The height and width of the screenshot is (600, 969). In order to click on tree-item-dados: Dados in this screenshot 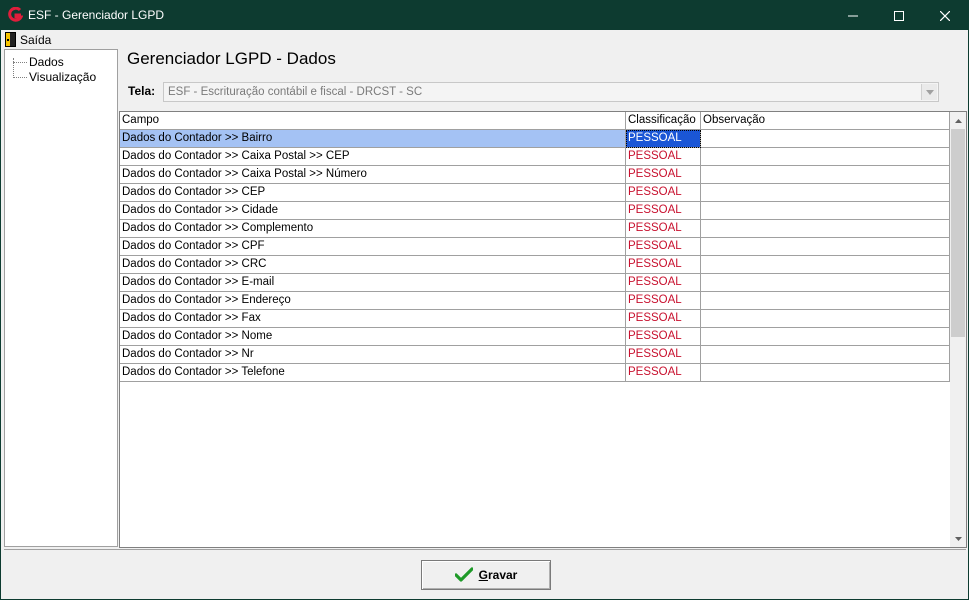, I will do `click(38, 62)`.